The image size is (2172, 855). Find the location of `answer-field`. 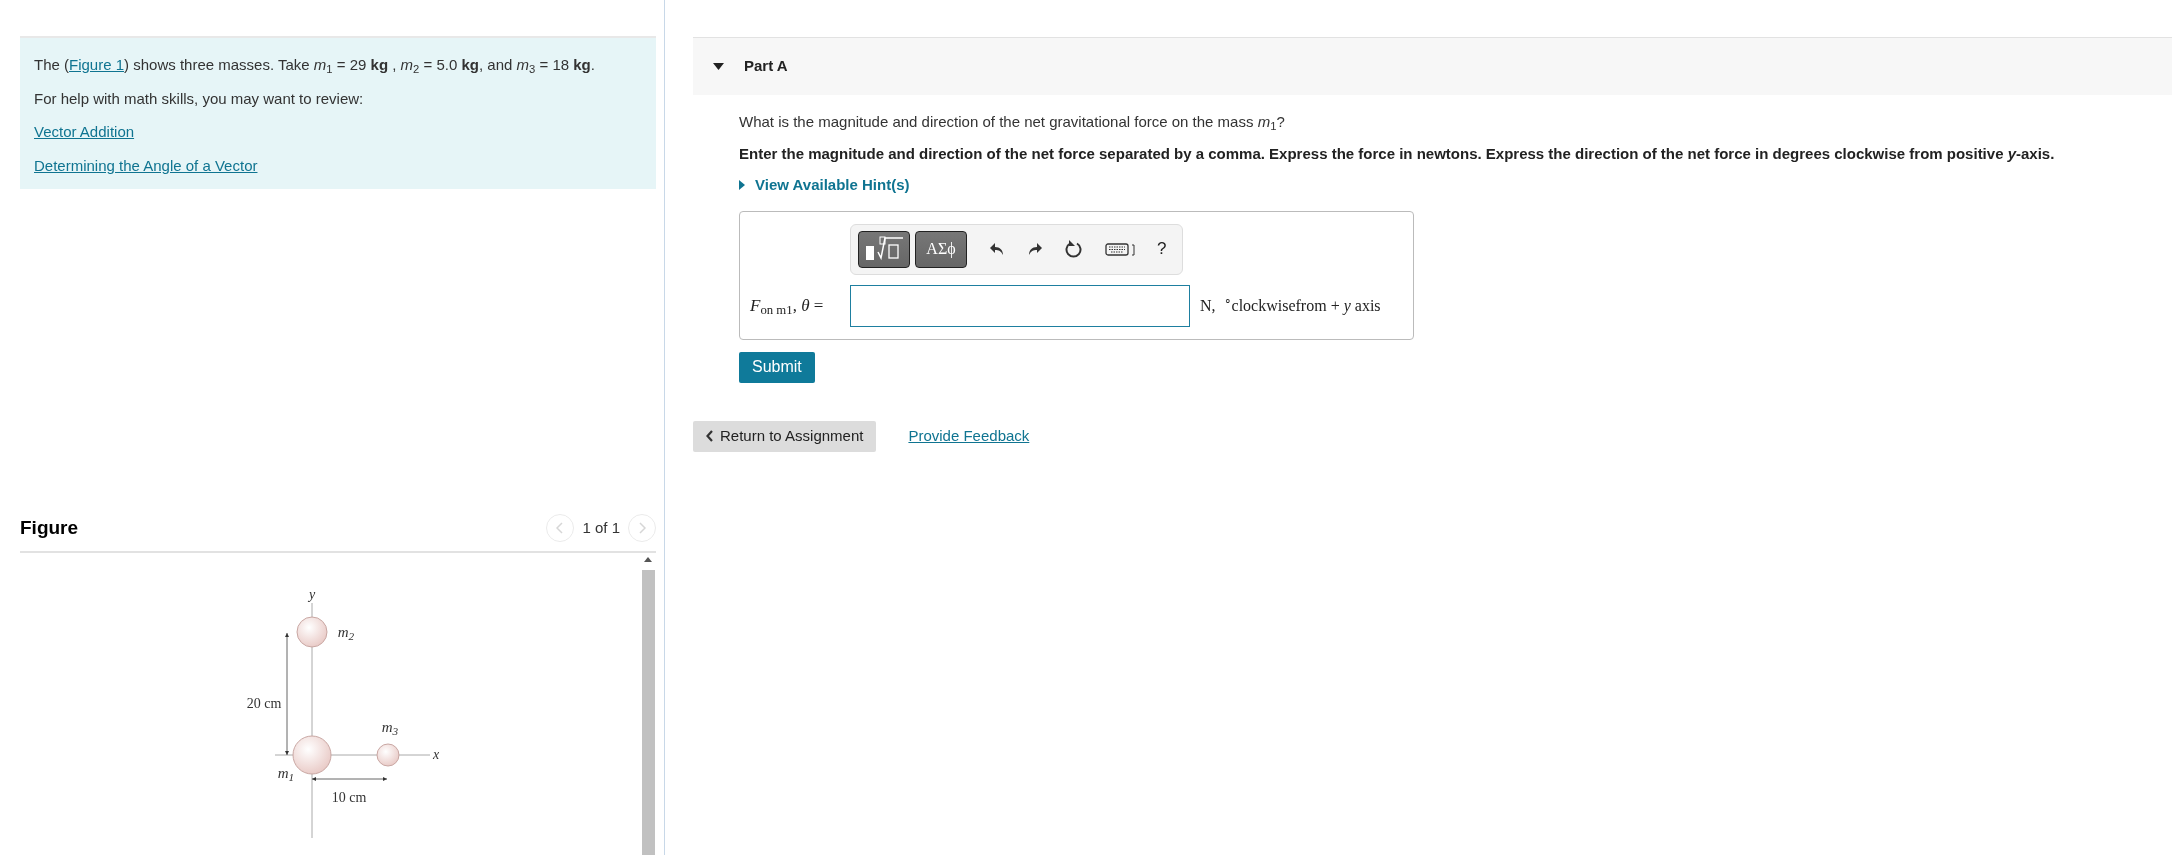

answer-field is located at coordinates (1020, 305).